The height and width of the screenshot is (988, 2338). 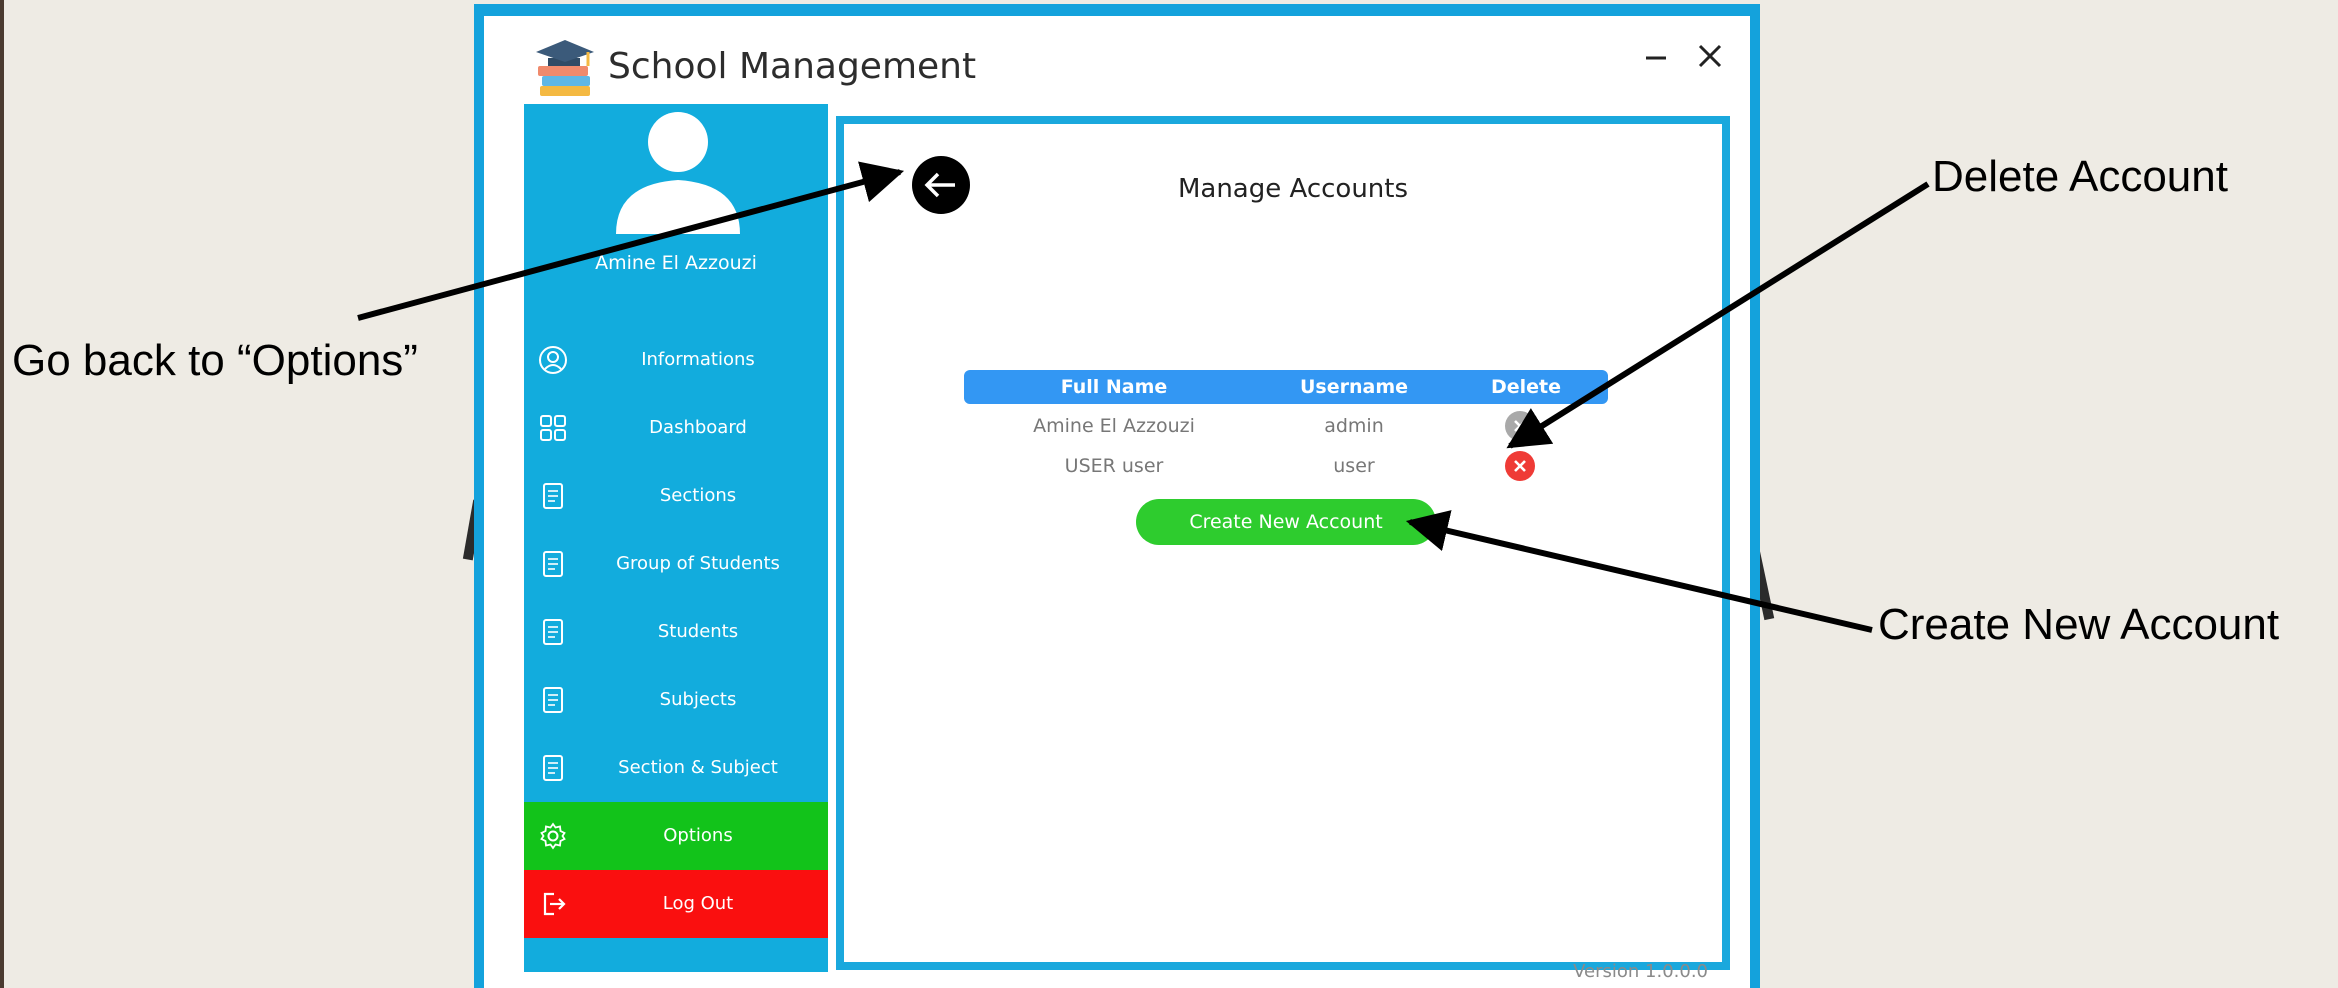 I want to click on cell-username: user, so click(x=1354, y=466).